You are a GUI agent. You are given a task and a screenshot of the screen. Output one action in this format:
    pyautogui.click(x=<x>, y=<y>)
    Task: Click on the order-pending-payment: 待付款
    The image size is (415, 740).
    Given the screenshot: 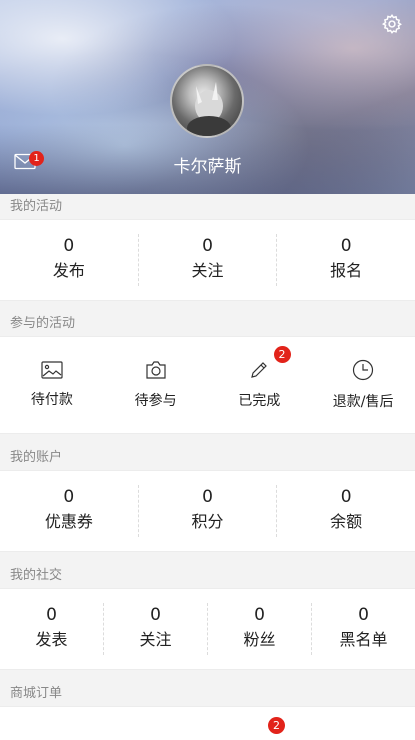 What is the action you would take?
    pyautogui.click(x=52, y=385)
    